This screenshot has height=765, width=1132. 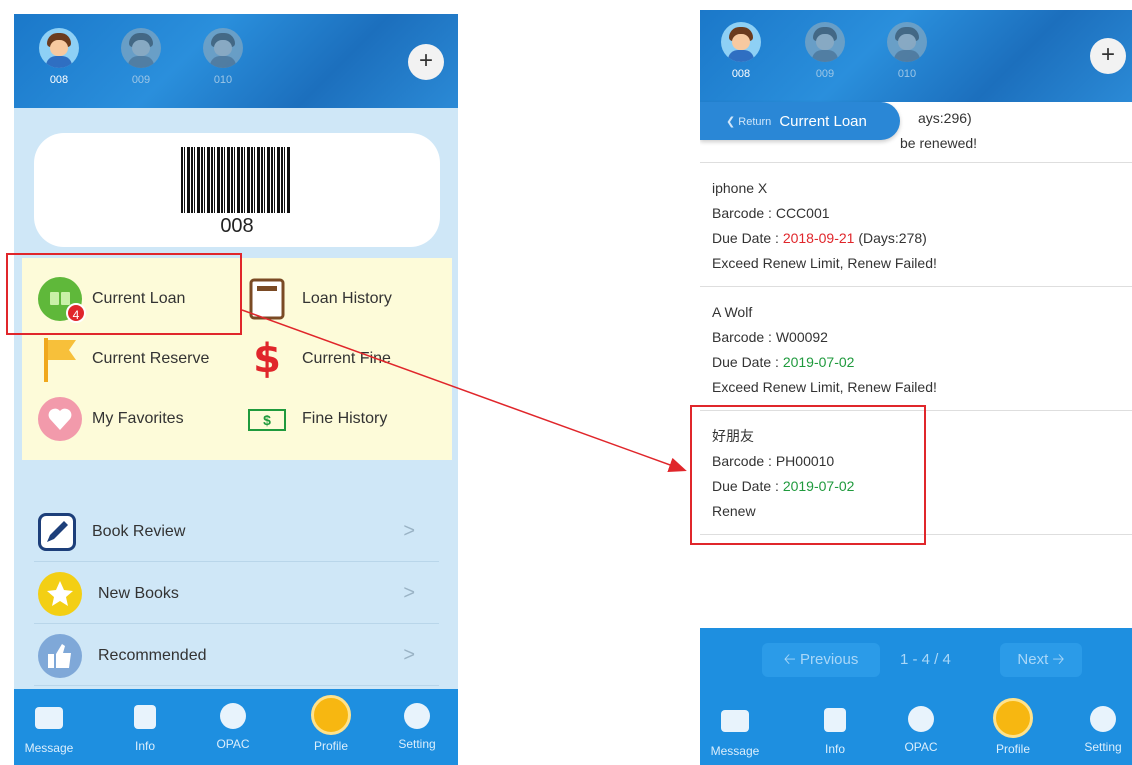 What do you see at coordinates (464, 390) in the screenshot?
I see `annotation-arrow` at bounding box center [464, 390].